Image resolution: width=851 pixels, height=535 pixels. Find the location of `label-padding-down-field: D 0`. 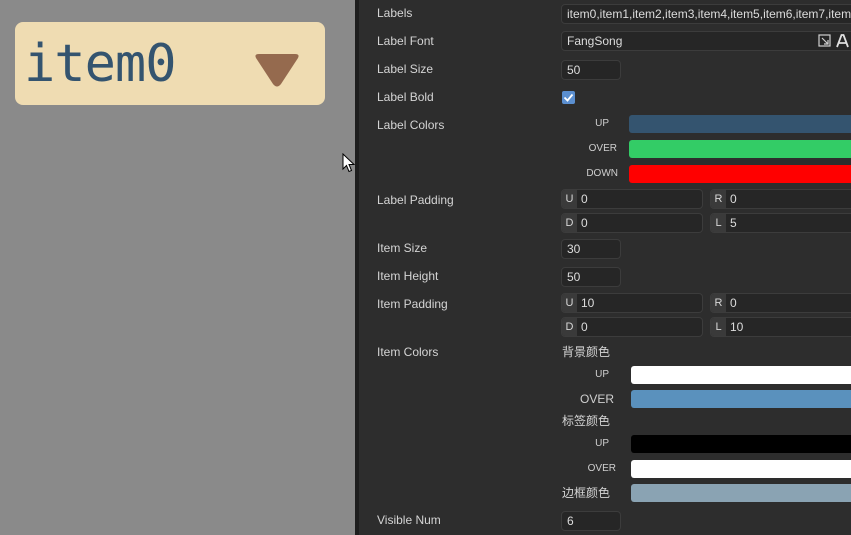

label-padding-down-field: D 0 is located at coordinates (632, 223).